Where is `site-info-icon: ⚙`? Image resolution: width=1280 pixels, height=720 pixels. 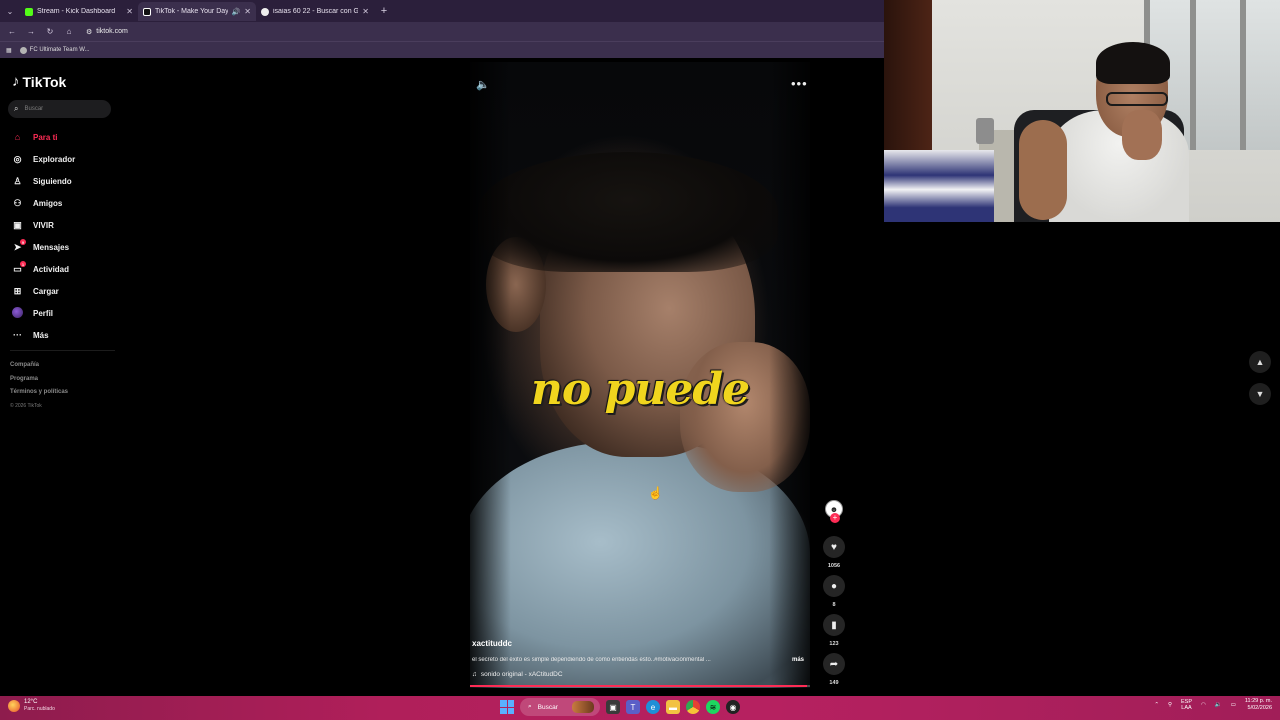
site-info-icon: ⚙ is located at coordinates (89, 32).